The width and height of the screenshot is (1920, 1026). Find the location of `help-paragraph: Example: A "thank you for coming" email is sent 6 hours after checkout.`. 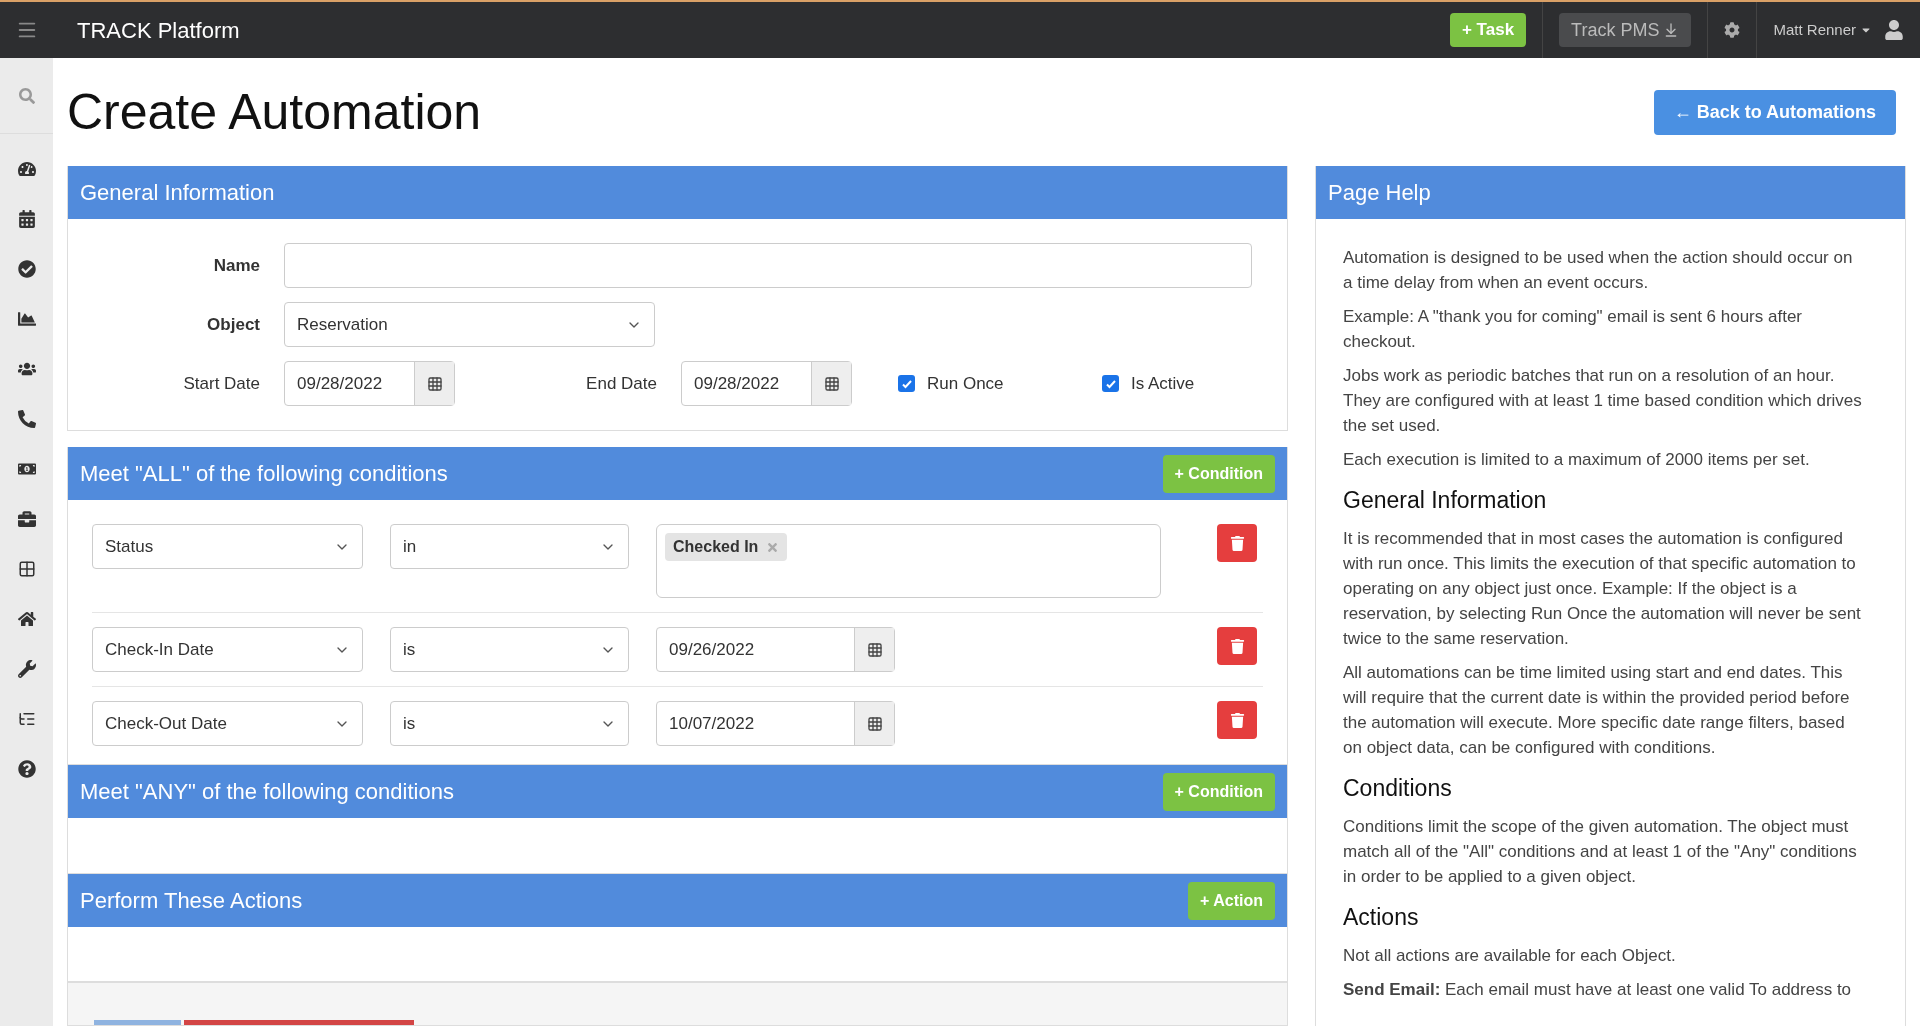

help-paragraph: Example: A "thank you for coming" email is sent 6 hours after checkout. is located at coordinates (1573, 329).